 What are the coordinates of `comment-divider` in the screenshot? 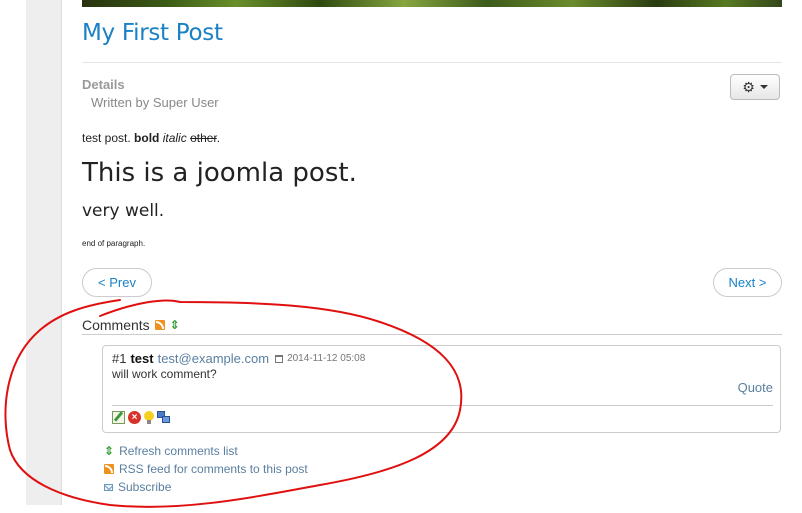 It's located at (442, 405).